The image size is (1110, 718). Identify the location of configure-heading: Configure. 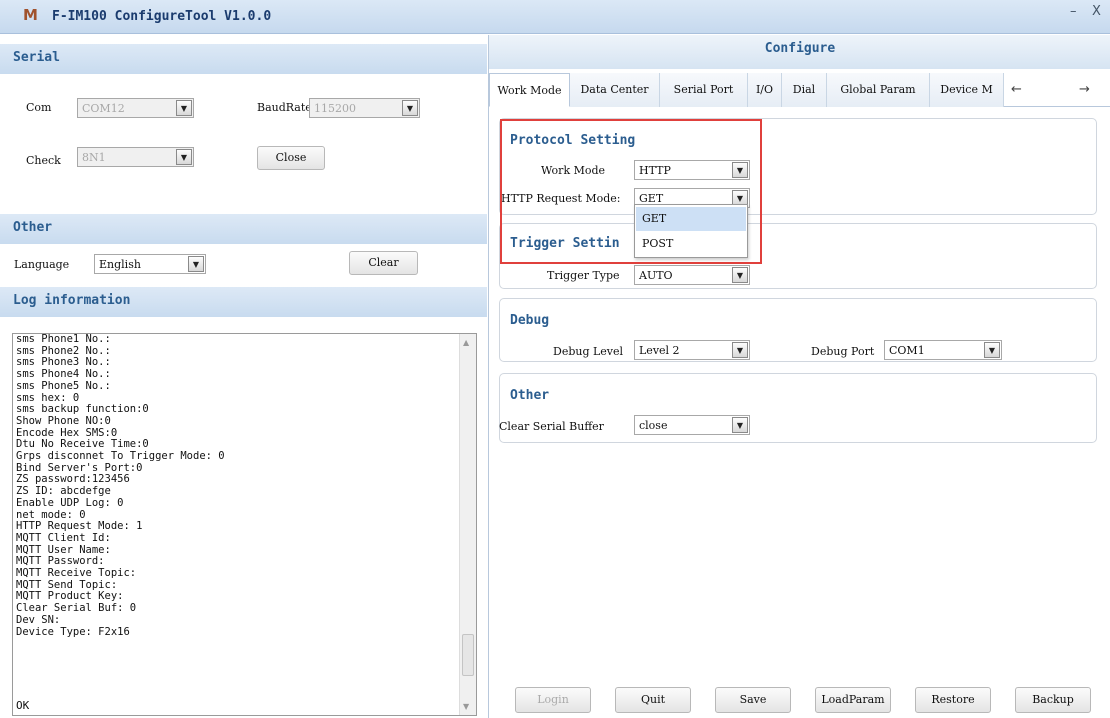
(800, 48).